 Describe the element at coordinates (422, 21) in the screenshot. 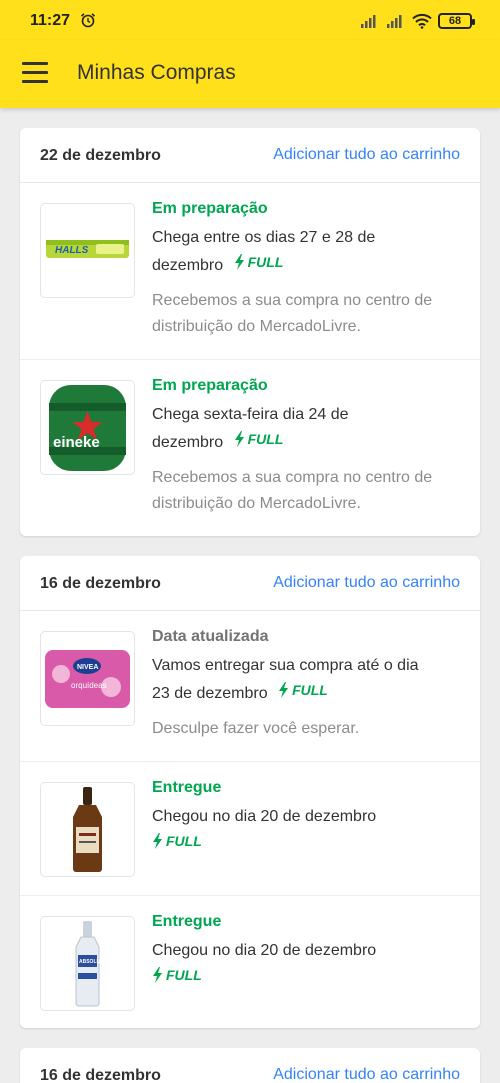

I see `wifi-icon` at that location.